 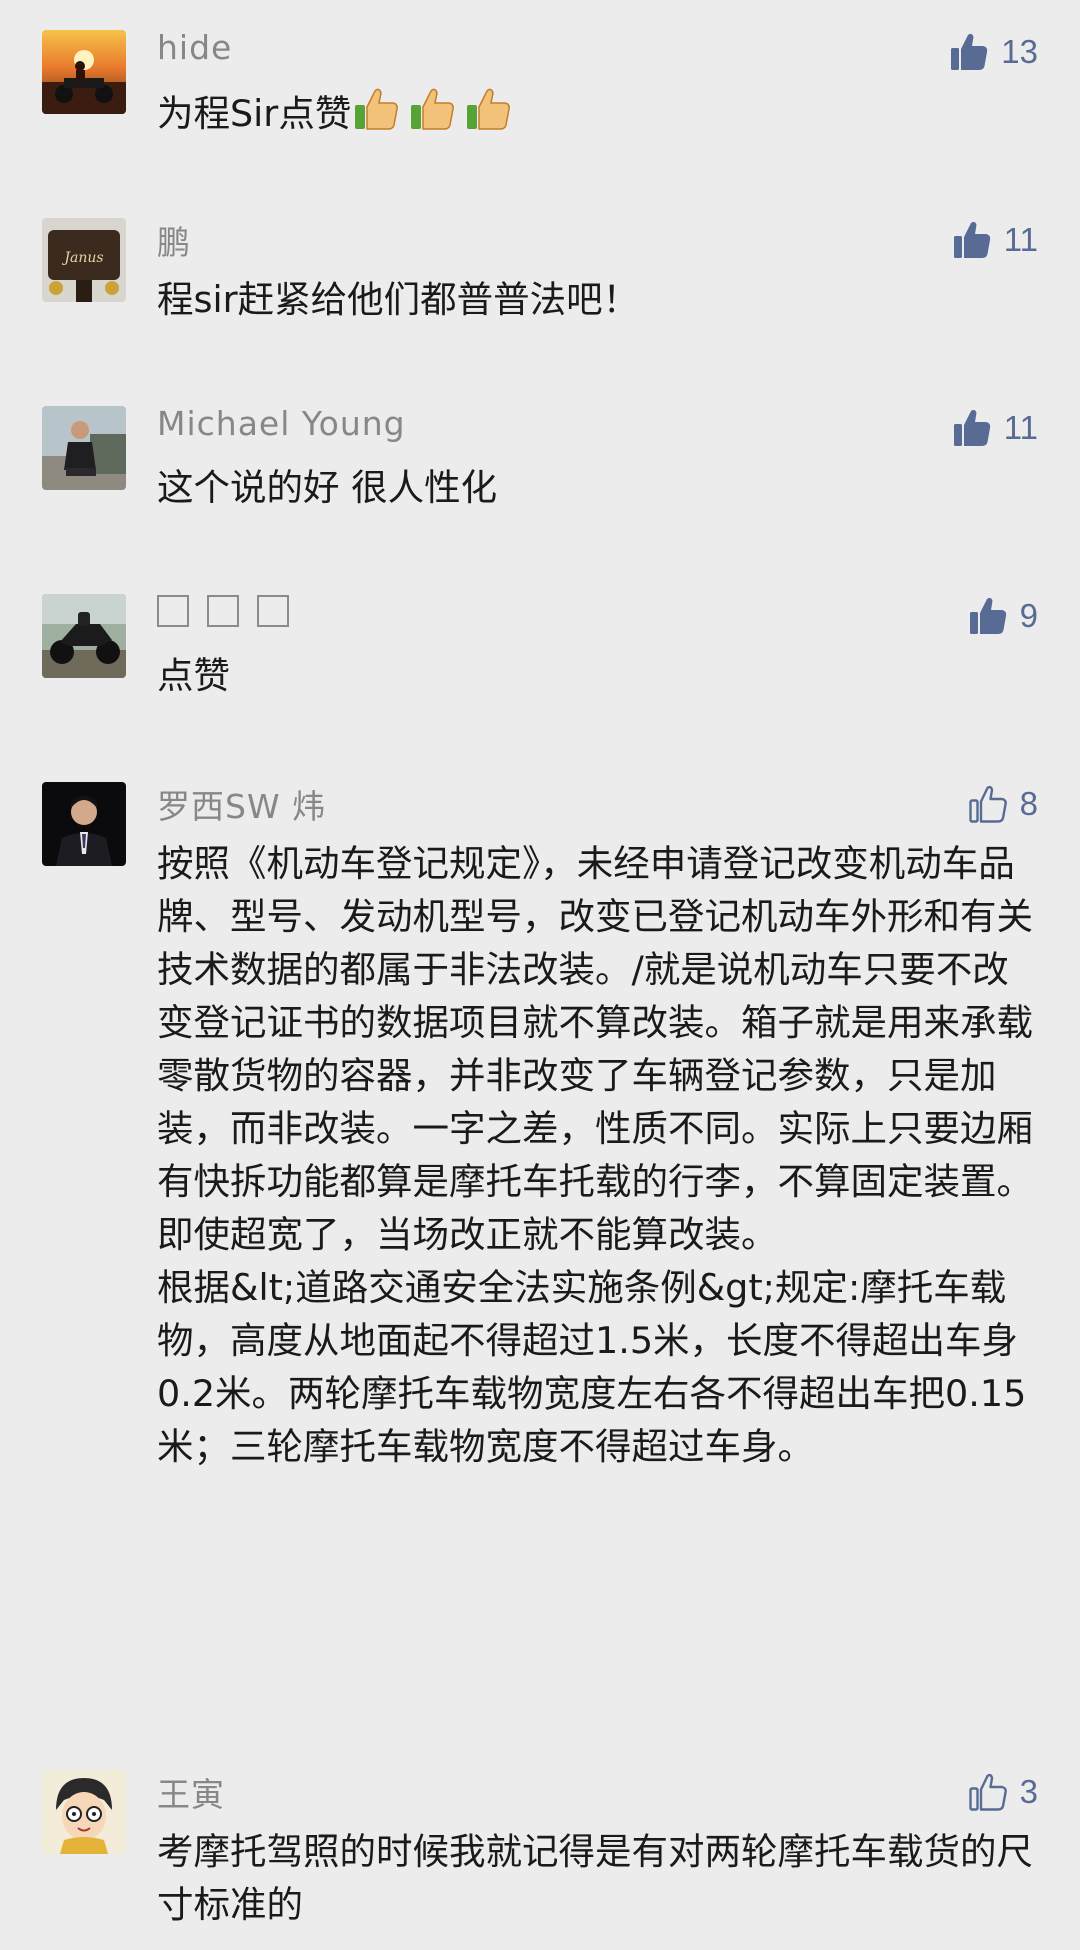 I want to click on like-count: 8, so click(x=1028, y=803).